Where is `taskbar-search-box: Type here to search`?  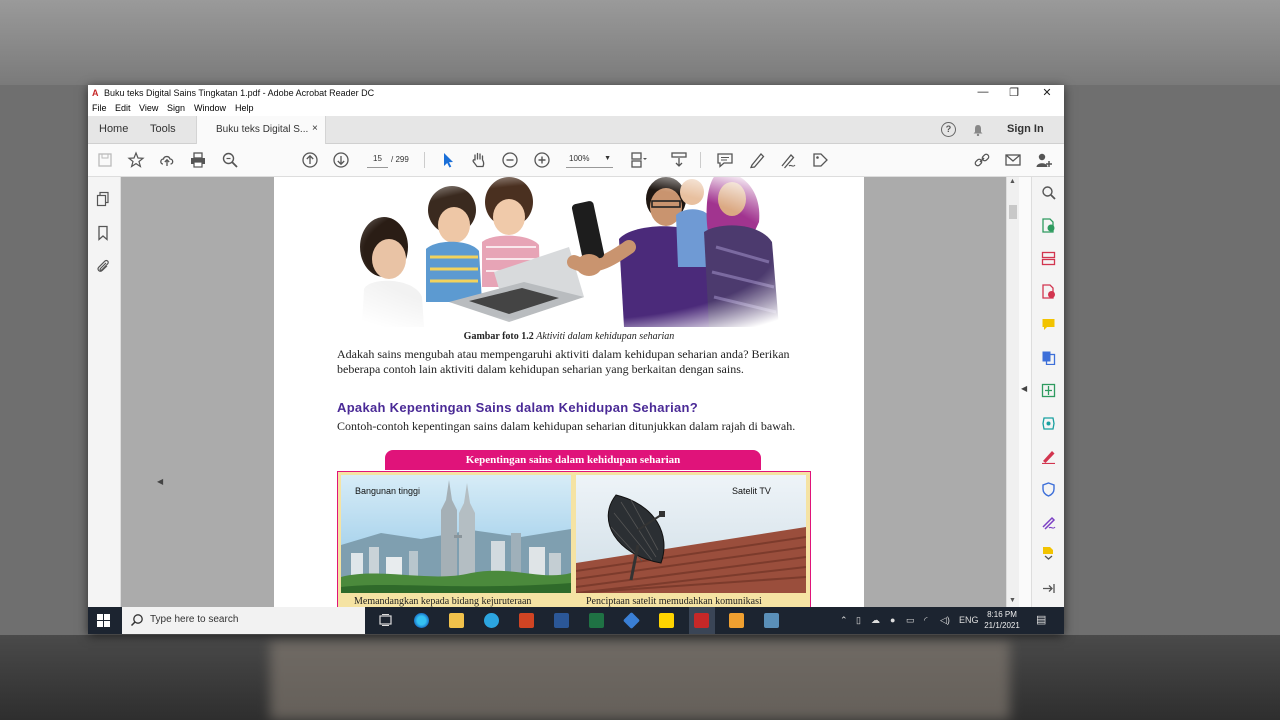 taskbar-search-box: Type here to search is located at coordinates (243, 620).